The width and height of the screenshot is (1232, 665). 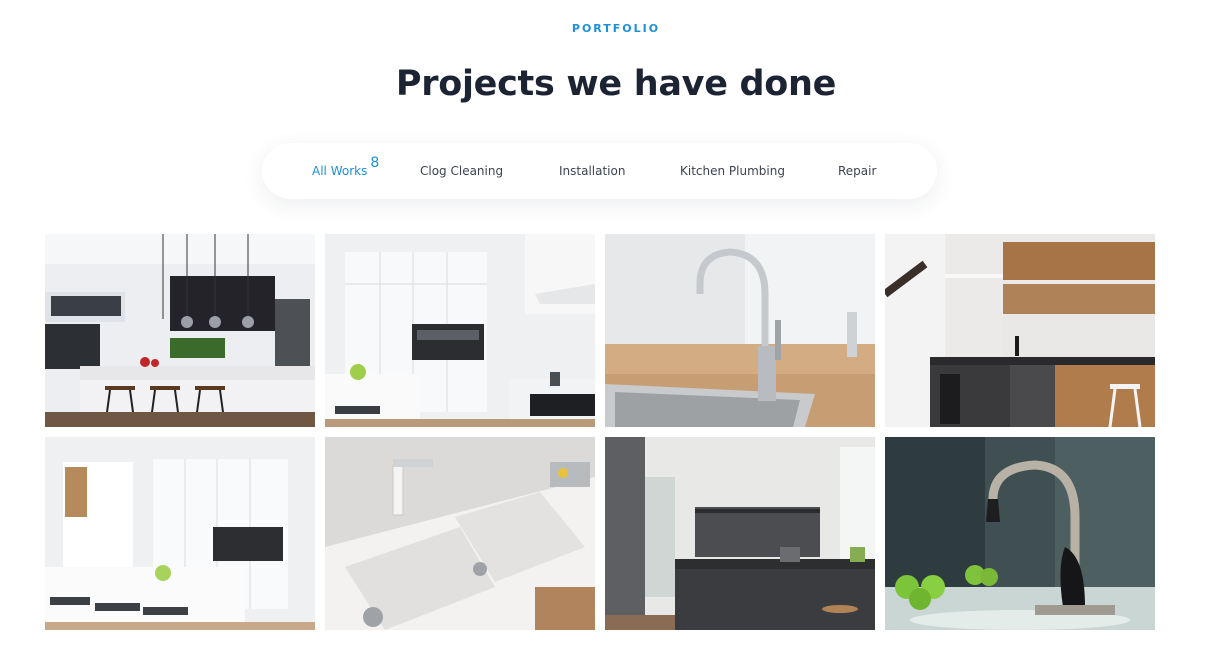 What do you see at coordinates (857, 171) in the screenshot?
I see `filter-repair: Repair` at bounding box center [857, 171].